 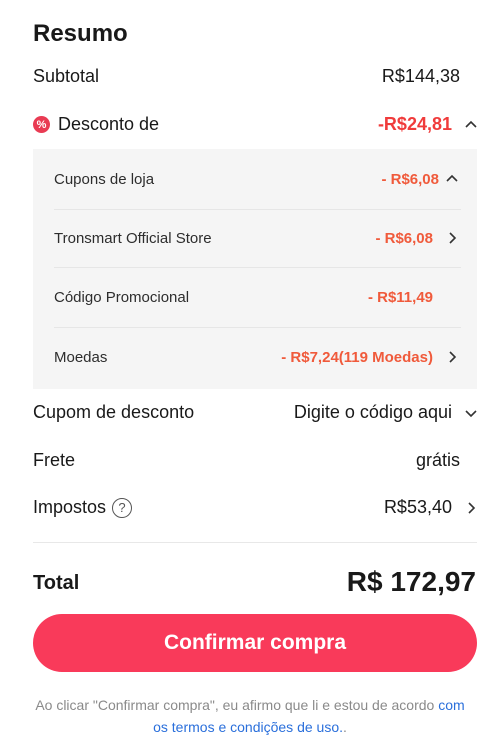 What do you see at coordinates (373, 412) in the screenshot?
I see `coupon-code-input: Digite o código aqui` at bounding box center [373, 412].